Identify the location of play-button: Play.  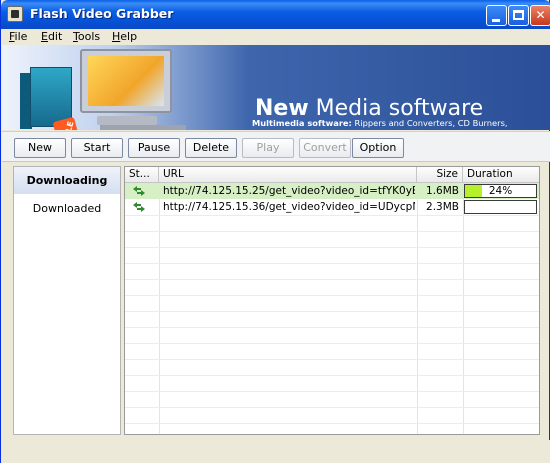
(268, 148).